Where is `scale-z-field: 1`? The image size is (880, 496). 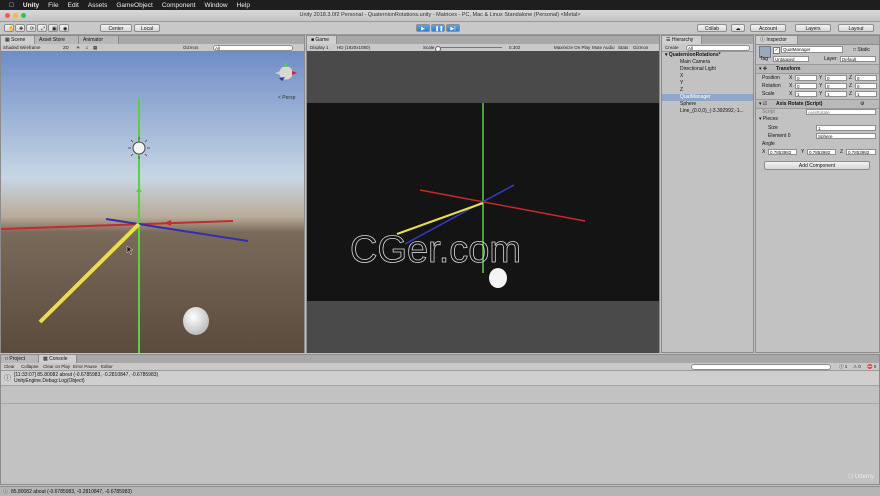 scale-z-field: 1 is located at coordinates (866, 93).